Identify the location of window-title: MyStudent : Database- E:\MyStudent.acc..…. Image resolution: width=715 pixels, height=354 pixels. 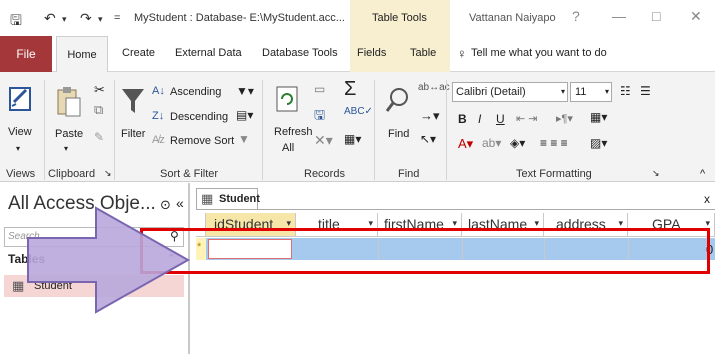
(239, 18).